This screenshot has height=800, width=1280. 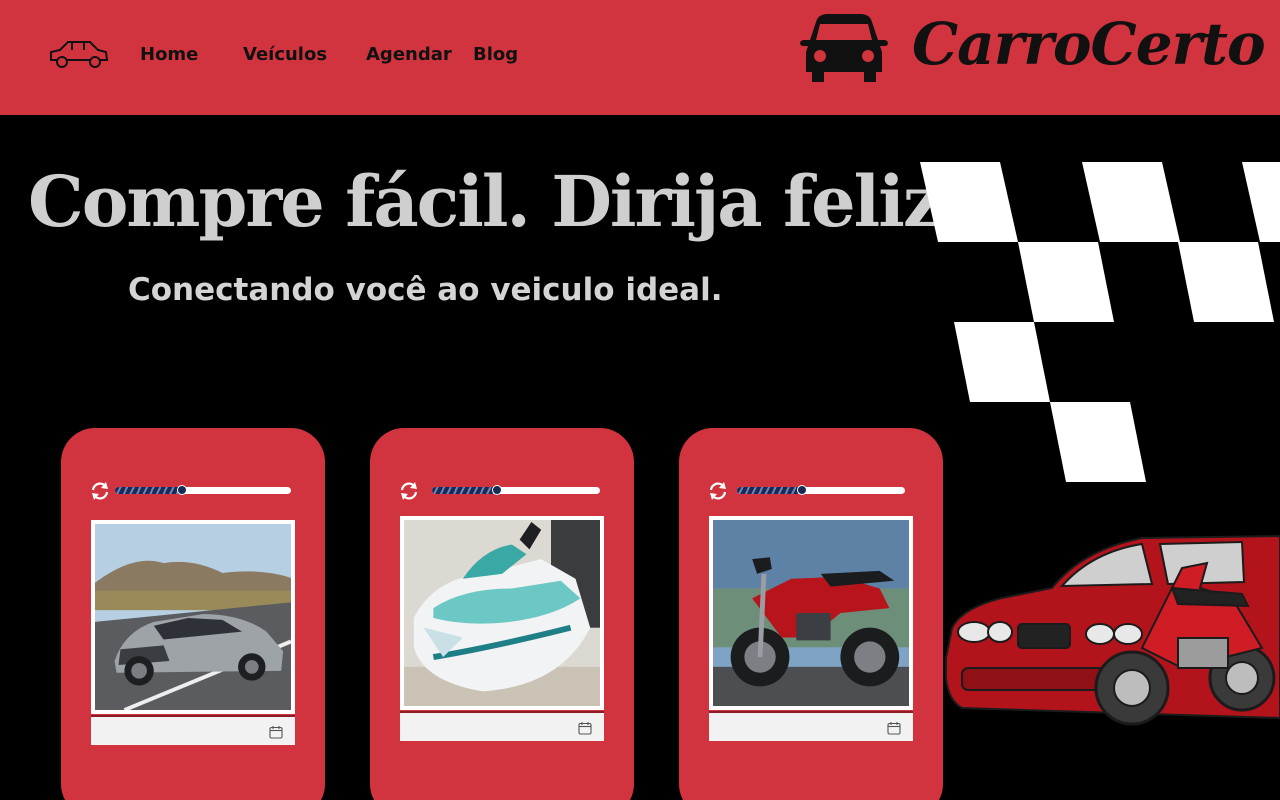 What do you see at coordinates (844, 48) in the screenshot?
I see `brand-car-icon` at bounding box center [844, 48].